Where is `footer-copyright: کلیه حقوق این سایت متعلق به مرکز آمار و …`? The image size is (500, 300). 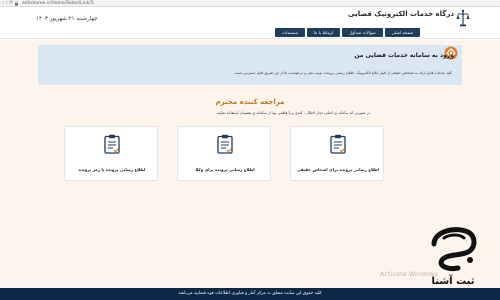
footer-copyright: کلیه حقوق این سایت متعلق به مرکز آمار و … is located at coordinates (250, 293).